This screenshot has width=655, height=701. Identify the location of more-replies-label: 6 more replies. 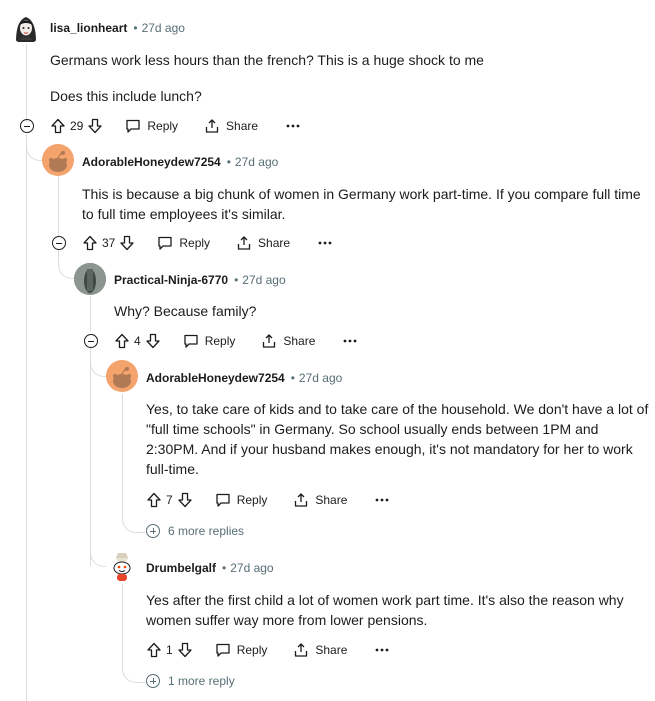
(206, 531).